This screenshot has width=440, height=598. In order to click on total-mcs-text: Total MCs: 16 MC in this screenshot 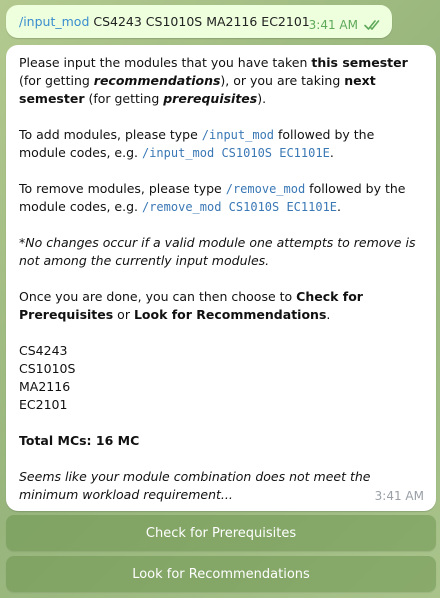, I will do `click(79, 440)`.